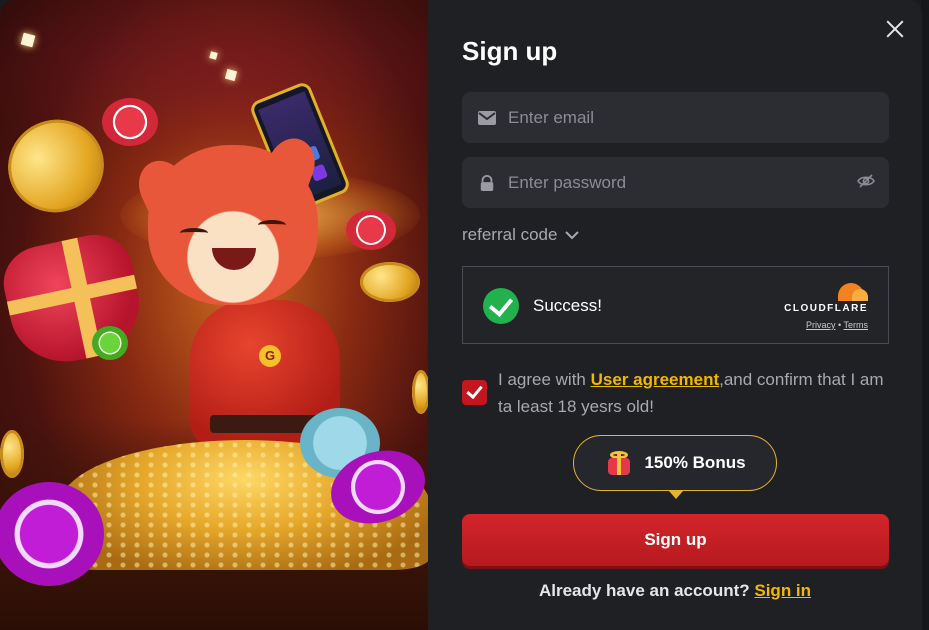 The height and width of the screenshot is (630, 929). What do you see at coordinates (644, 590) in the screenshot?
I see `signin-prompt: Already have an account?` at bounding box center [644, 590].